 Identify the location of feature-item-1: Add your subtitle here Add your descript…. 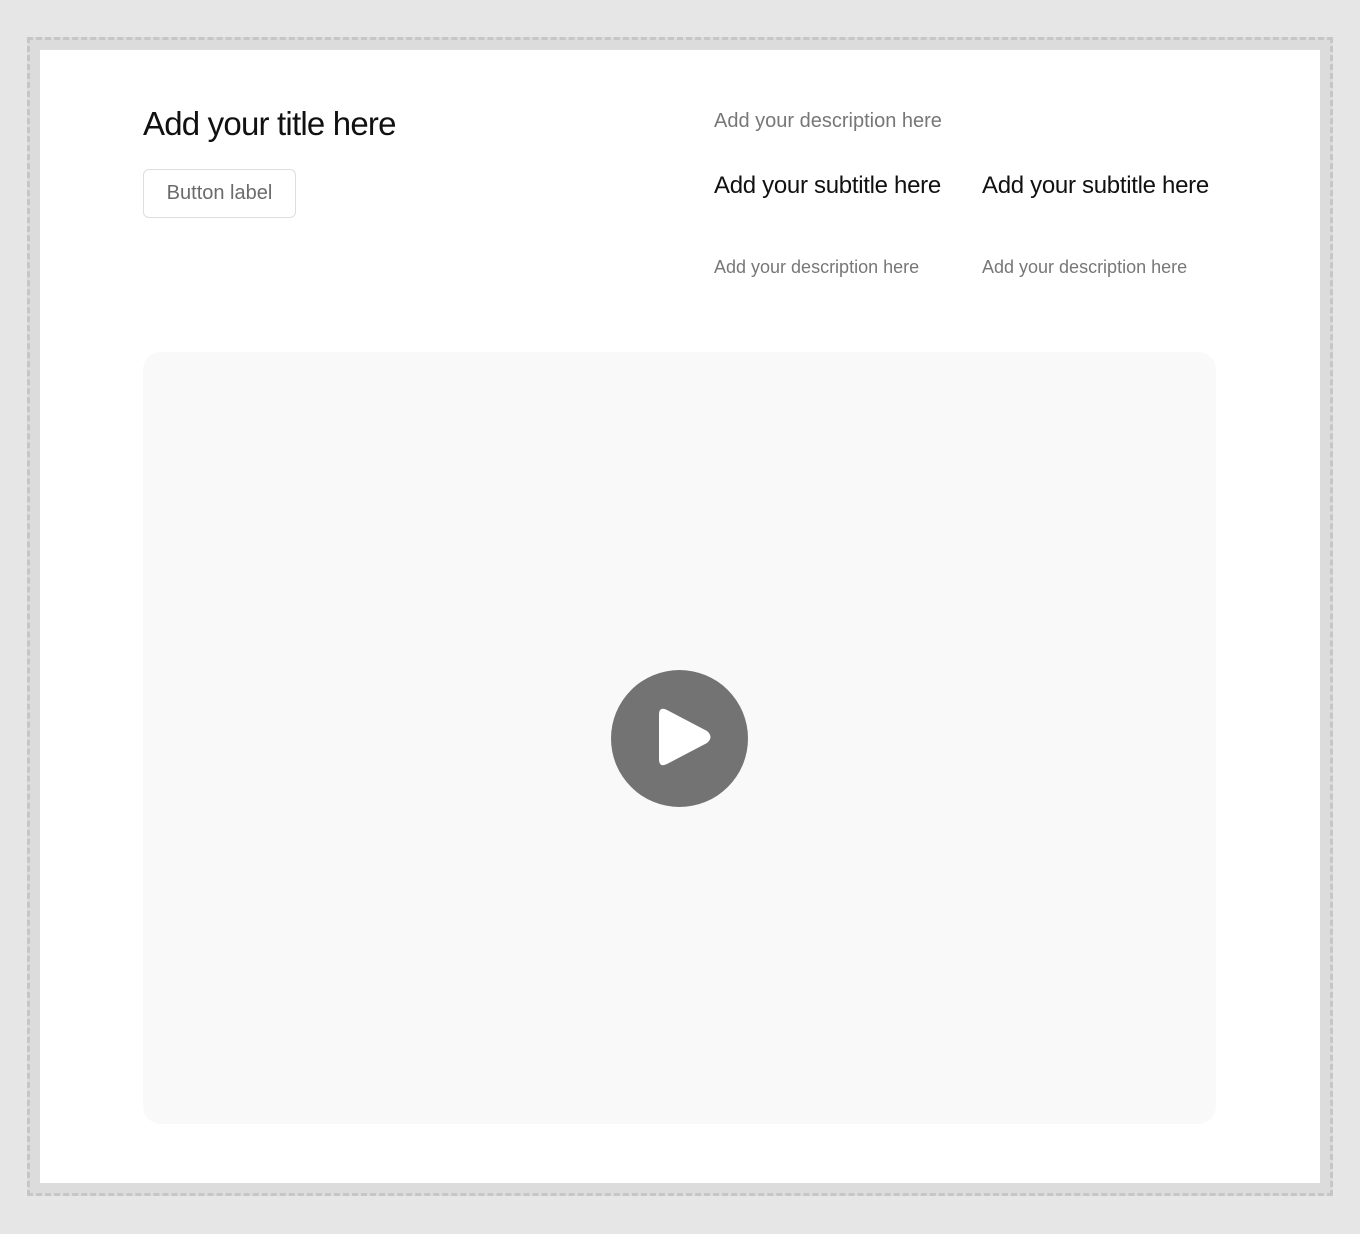
(834, 224).